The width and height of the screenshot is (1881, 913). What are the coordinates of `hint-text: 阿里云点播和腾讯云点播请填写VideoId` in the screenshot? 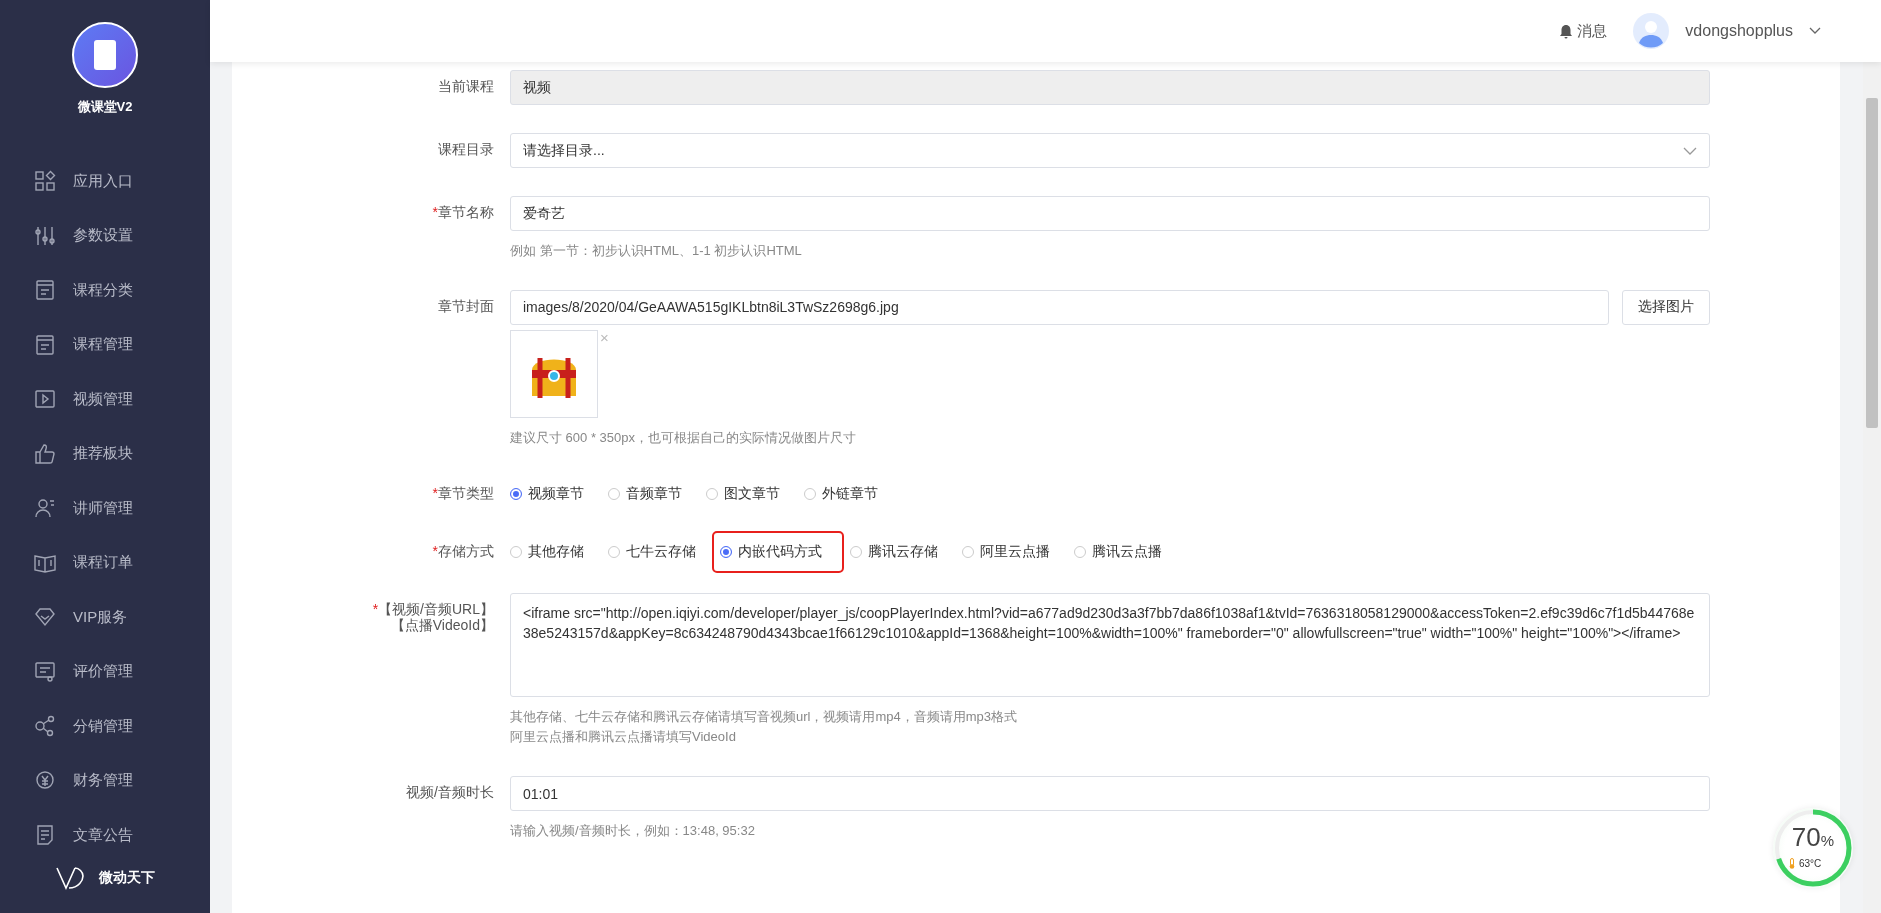 It's located at (623, 737).